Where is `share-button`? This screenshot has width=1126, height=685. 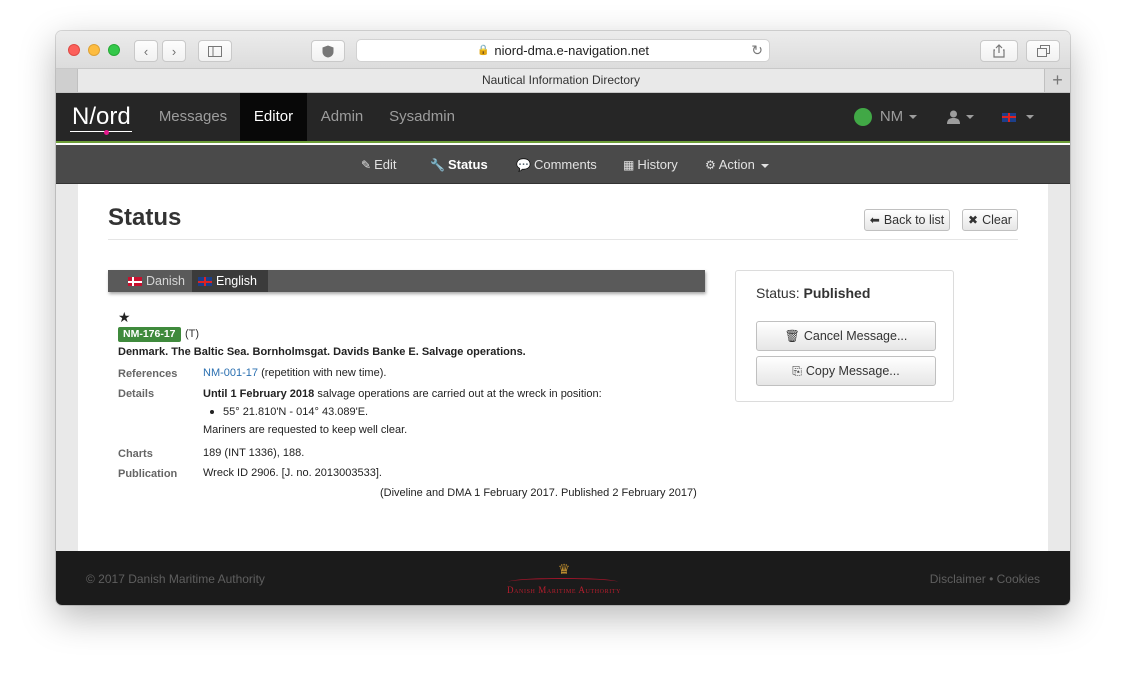
share-button is located at coordinates (999, 51).